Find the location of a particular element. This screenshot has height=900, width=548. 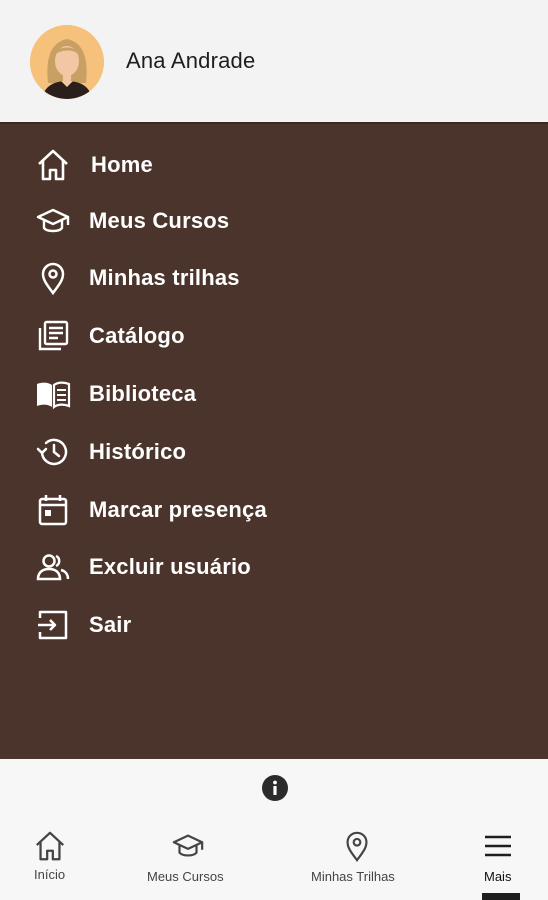

menu-item-sair: Sair is located at coordinates (274, 625).